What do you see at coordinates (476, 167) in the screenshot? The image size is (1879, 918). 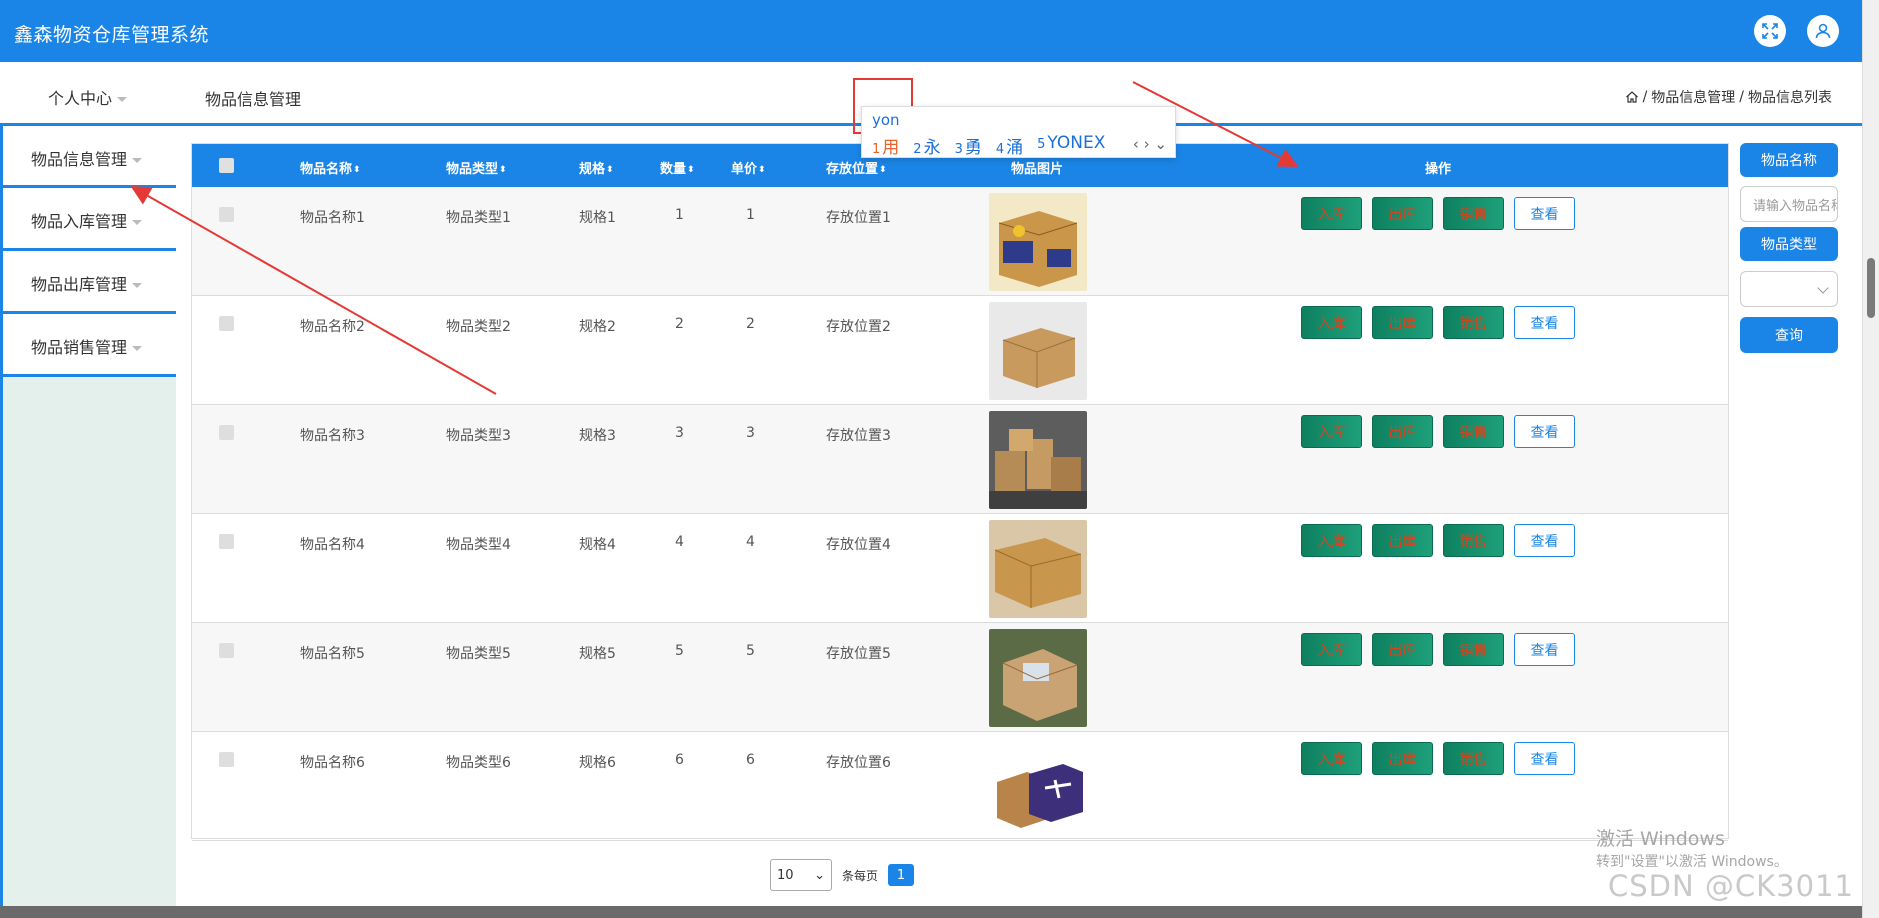 I see `column-header-type: 物品类型⬍` at bounding box center [476, 167].